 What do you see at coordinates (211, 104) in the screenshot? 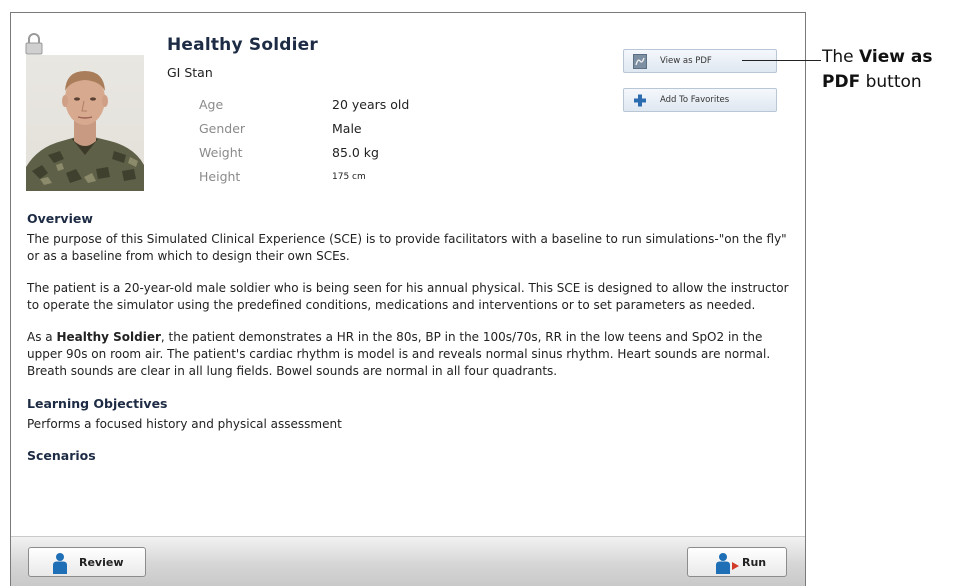
I see `detail-label: Age` at bounding box center [211, 104].